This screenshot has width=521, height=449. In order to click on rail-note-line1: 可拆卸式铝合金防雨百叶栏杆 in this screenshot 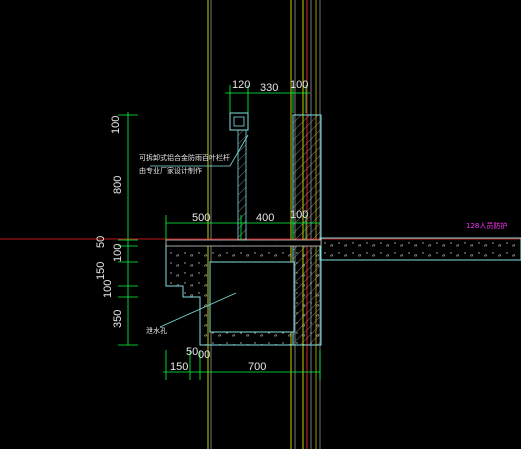, I will do `click(184, 157)`.